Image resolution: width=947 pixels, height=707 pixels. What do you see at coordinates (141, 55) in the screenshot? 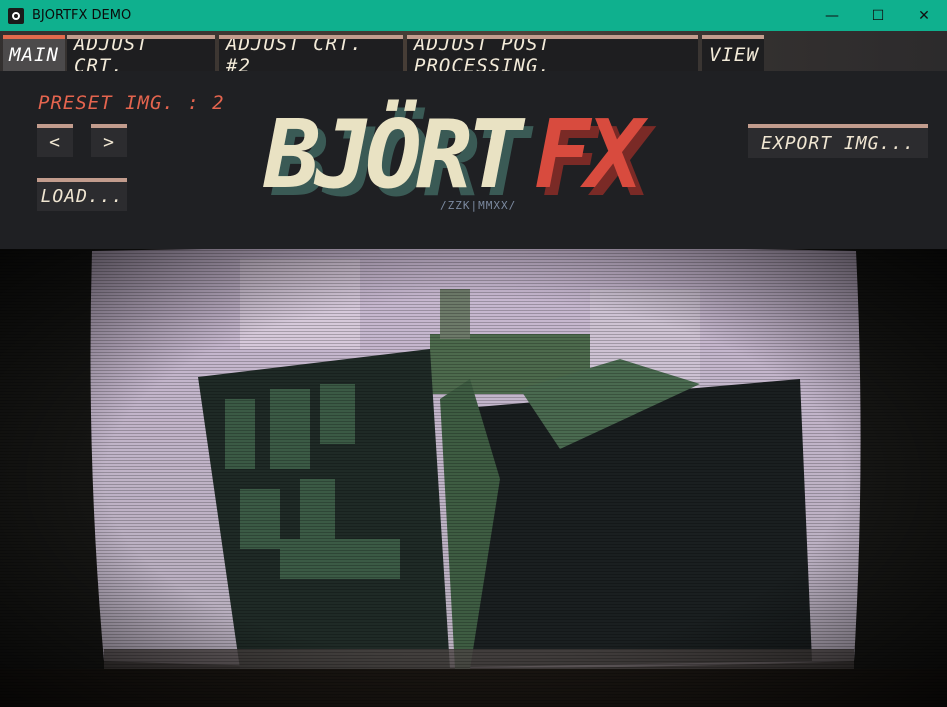
I see `tab-adjust-crt: ADJUST CRT.` at bounding box center [141, 55].